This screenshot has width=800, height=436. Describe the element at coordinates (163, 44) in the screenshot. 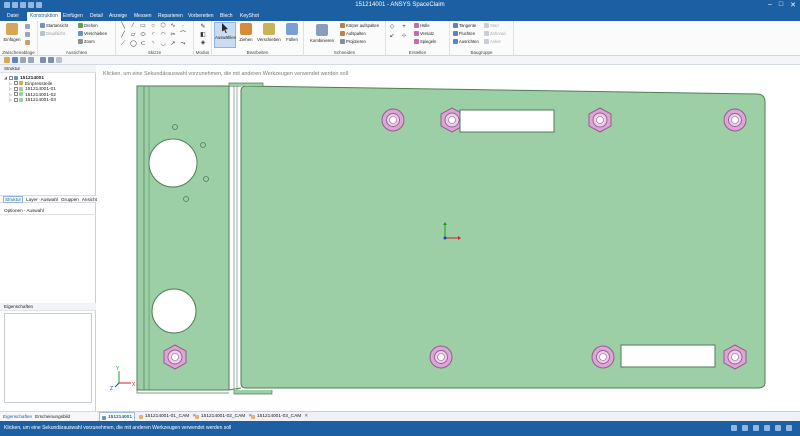

I see `face-curve-icon: ◡` at that location.